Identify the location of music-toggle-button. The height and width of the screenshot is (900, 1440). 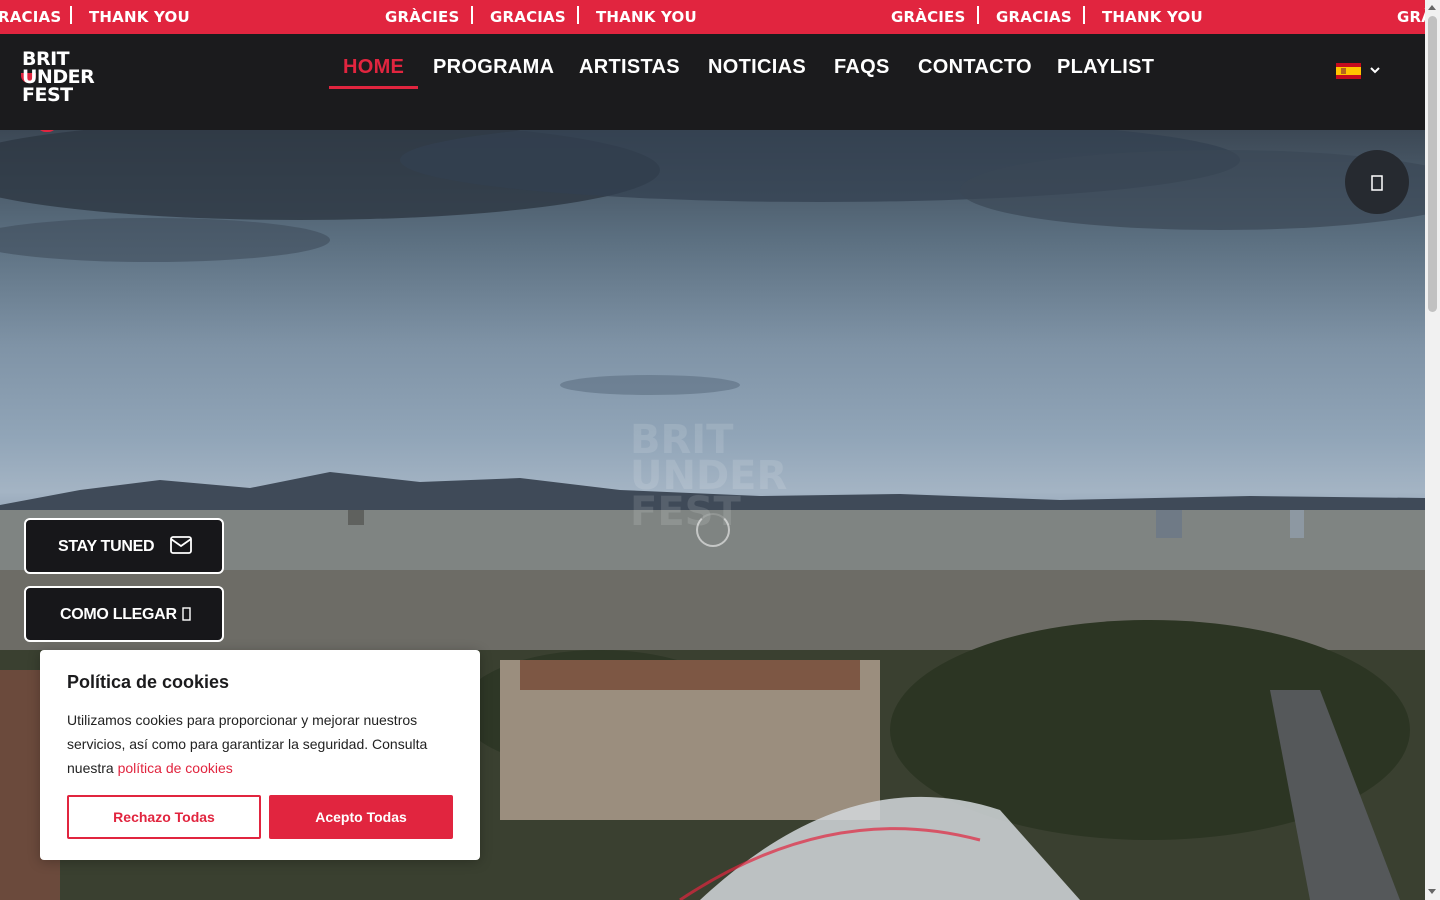
(1377, 182).